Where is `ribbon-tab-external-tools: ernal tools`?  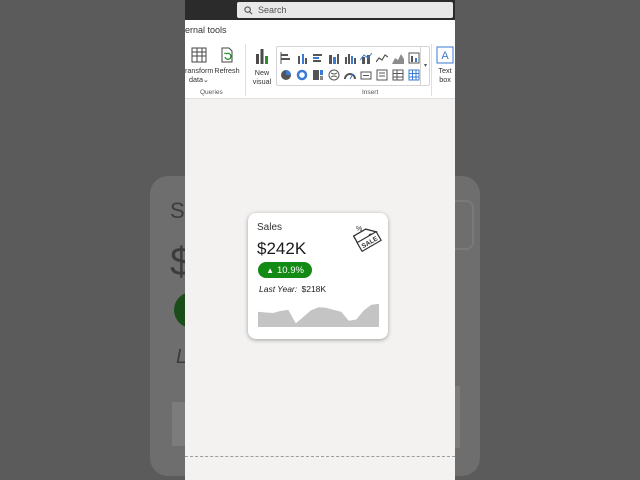
ribbon-tab-external-tools: ernal tools is located at coordinates (206, 30).